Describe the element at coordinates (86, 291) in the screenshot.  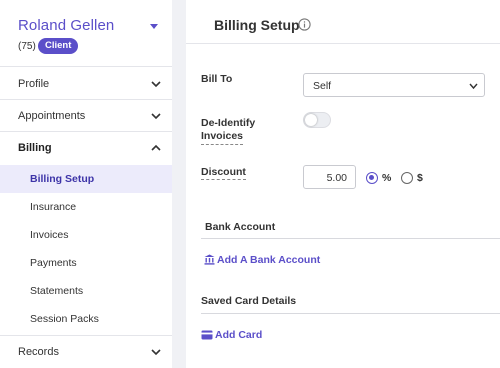
I see `sidebar-subitem-statements: Statements` at that location.